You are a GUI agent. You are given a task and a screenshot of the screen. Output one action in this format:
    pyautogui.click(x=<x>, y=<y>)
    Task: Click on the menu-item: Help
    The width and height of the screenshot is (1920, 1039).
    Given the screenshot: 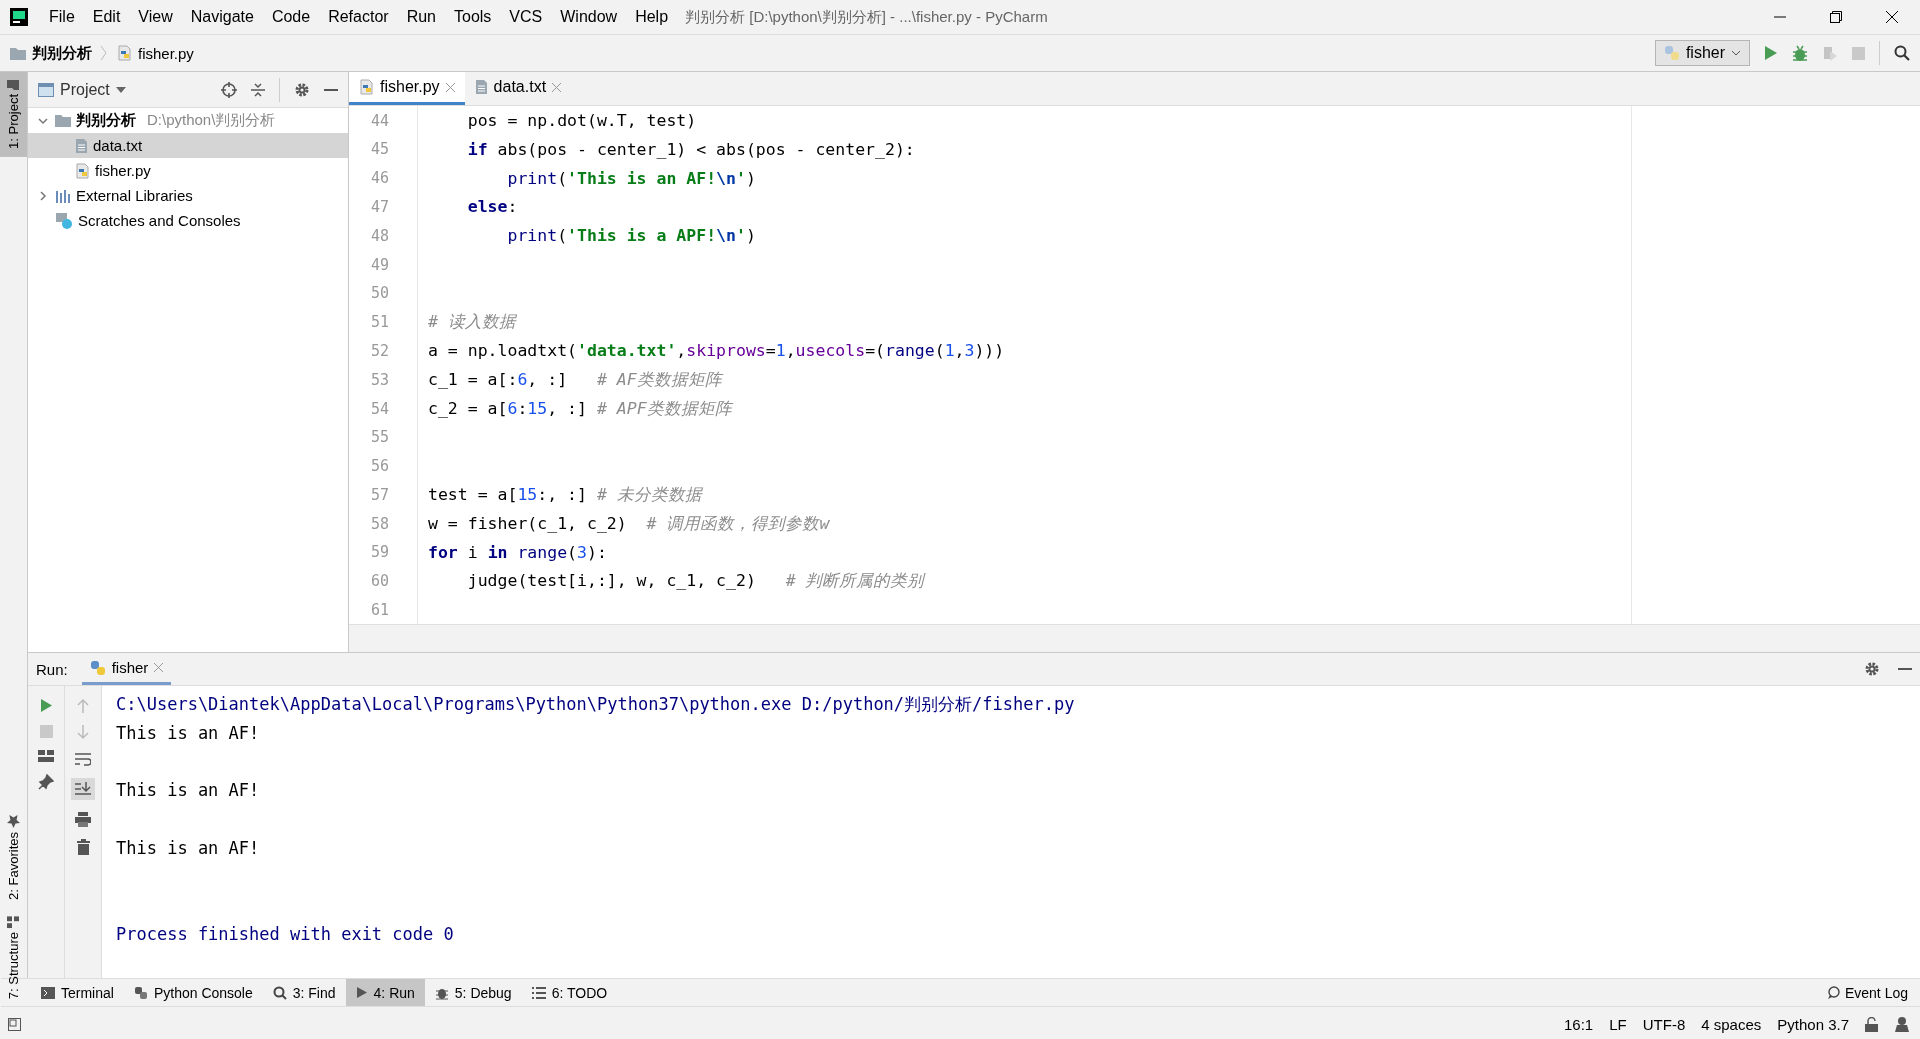 What is the action you would take?
    pyautogui.click(x=652, y=17)
    